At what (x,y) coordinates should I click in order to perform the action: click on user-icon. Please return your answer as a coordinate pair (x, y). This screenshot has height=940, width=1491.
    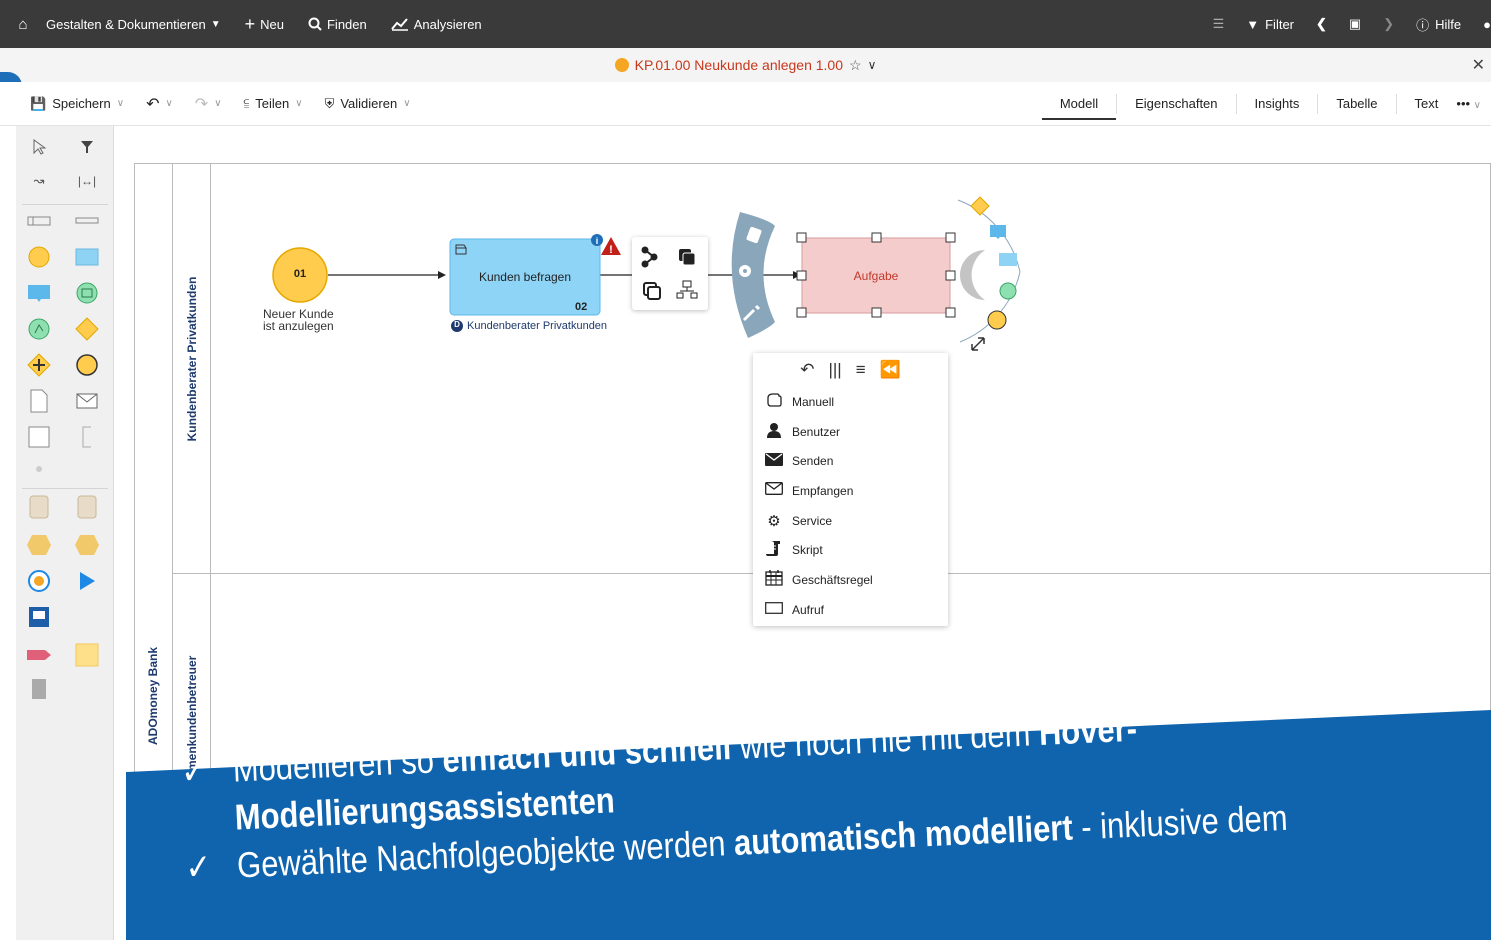
    Looking at the image, I should click on (774, 432).